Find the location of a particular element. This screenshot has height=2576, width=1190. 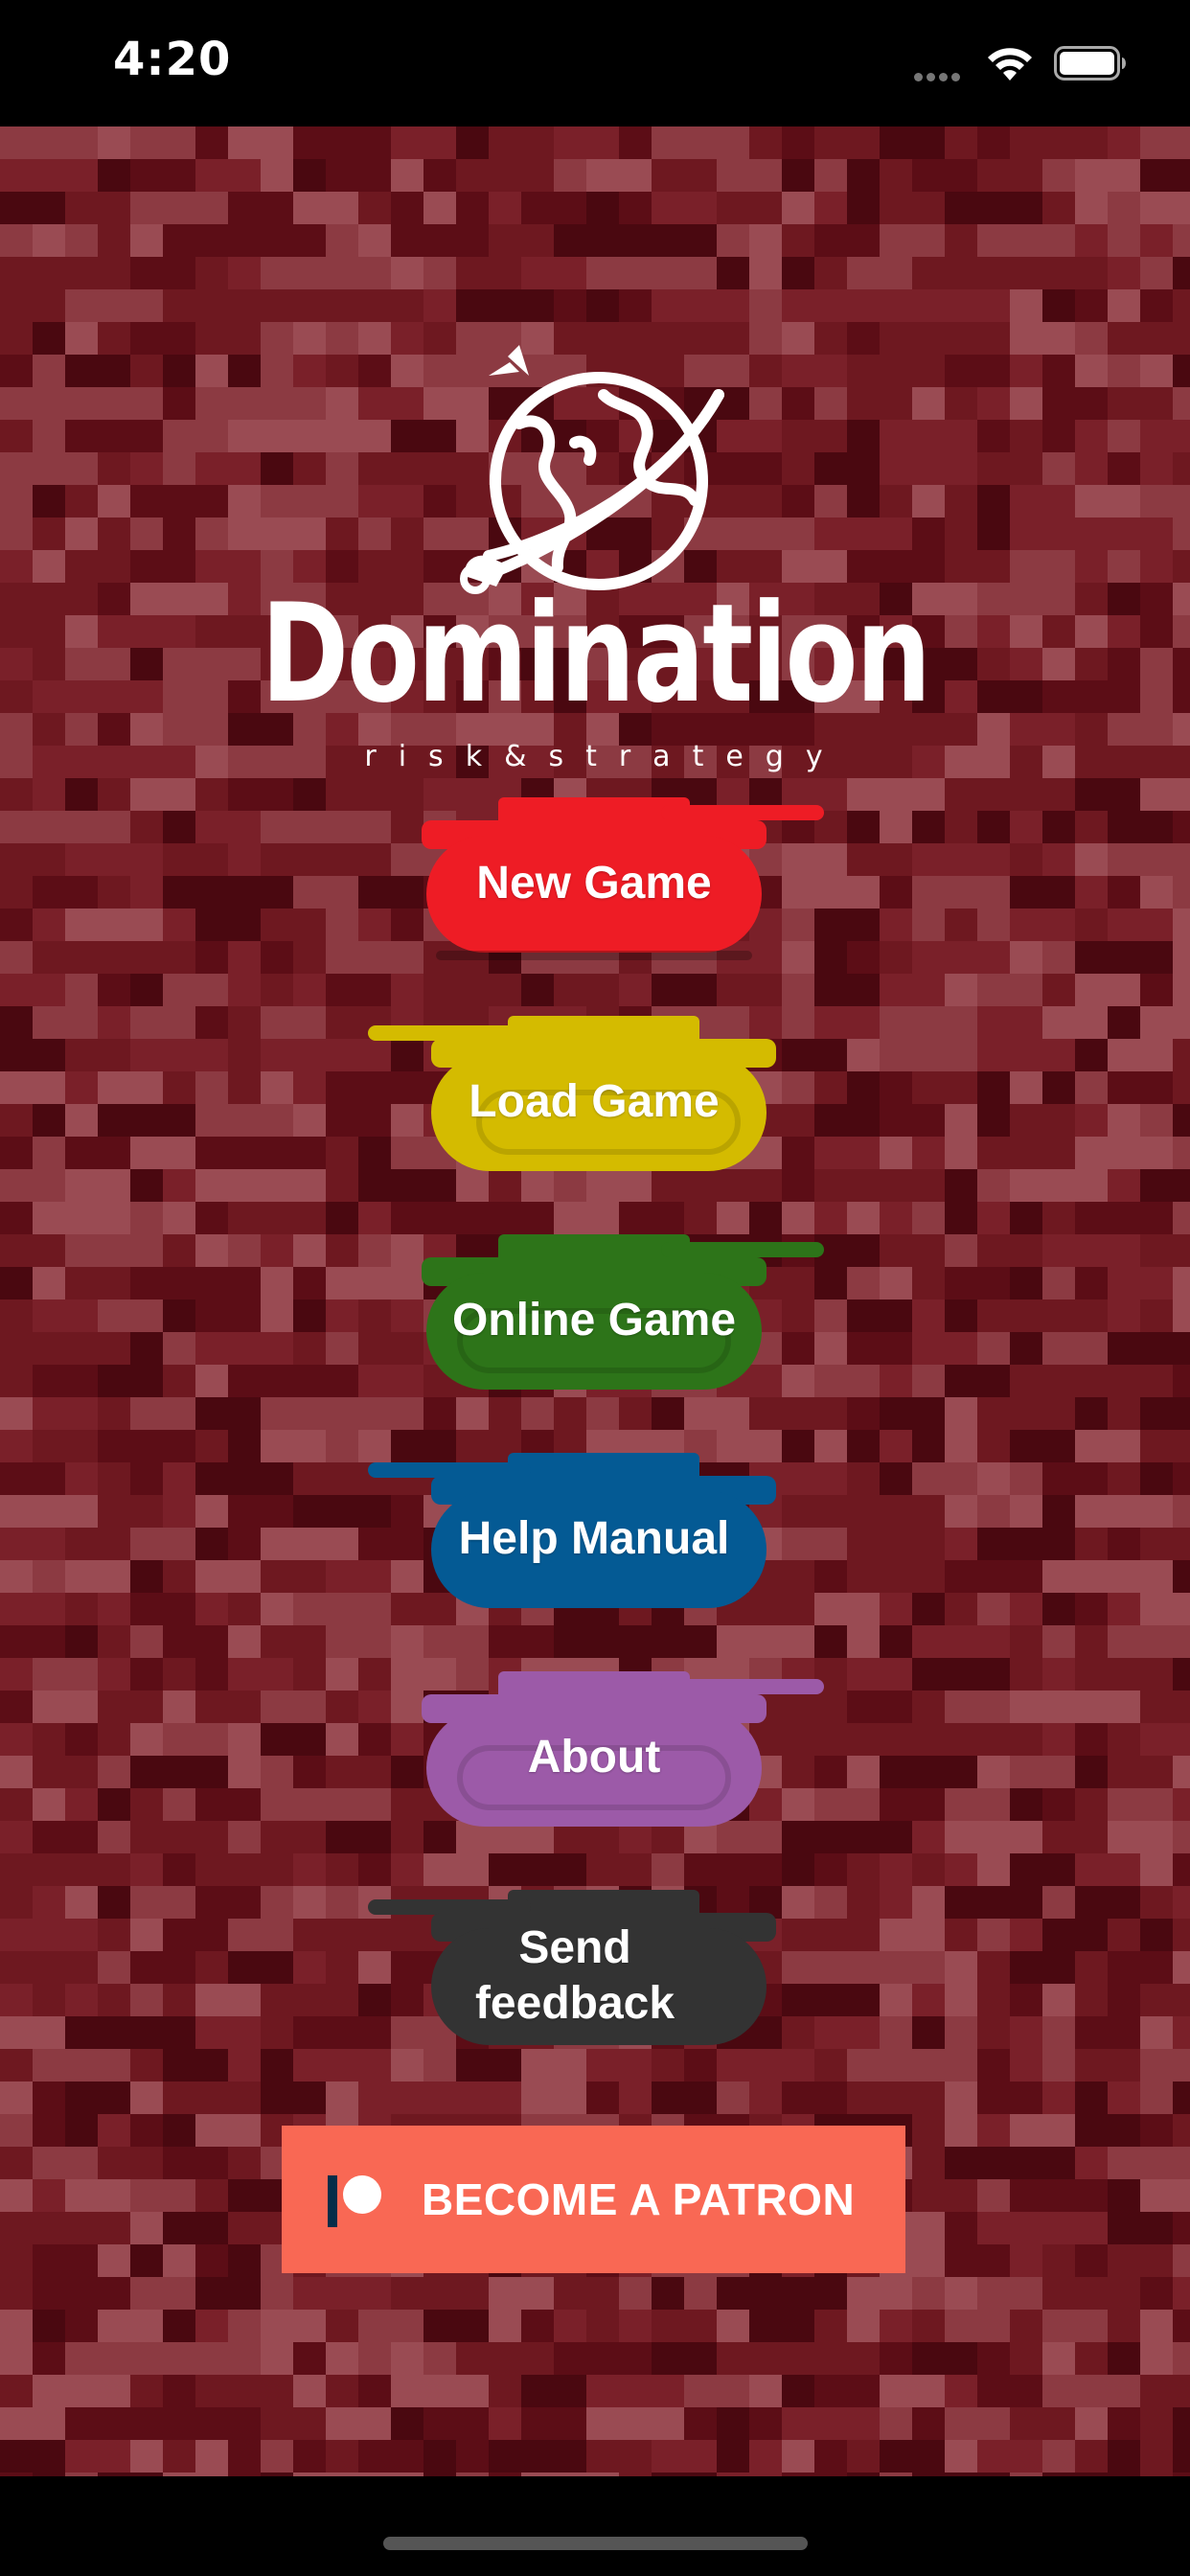

online-game-label: Online Game is located at coordinates (594, 1320).